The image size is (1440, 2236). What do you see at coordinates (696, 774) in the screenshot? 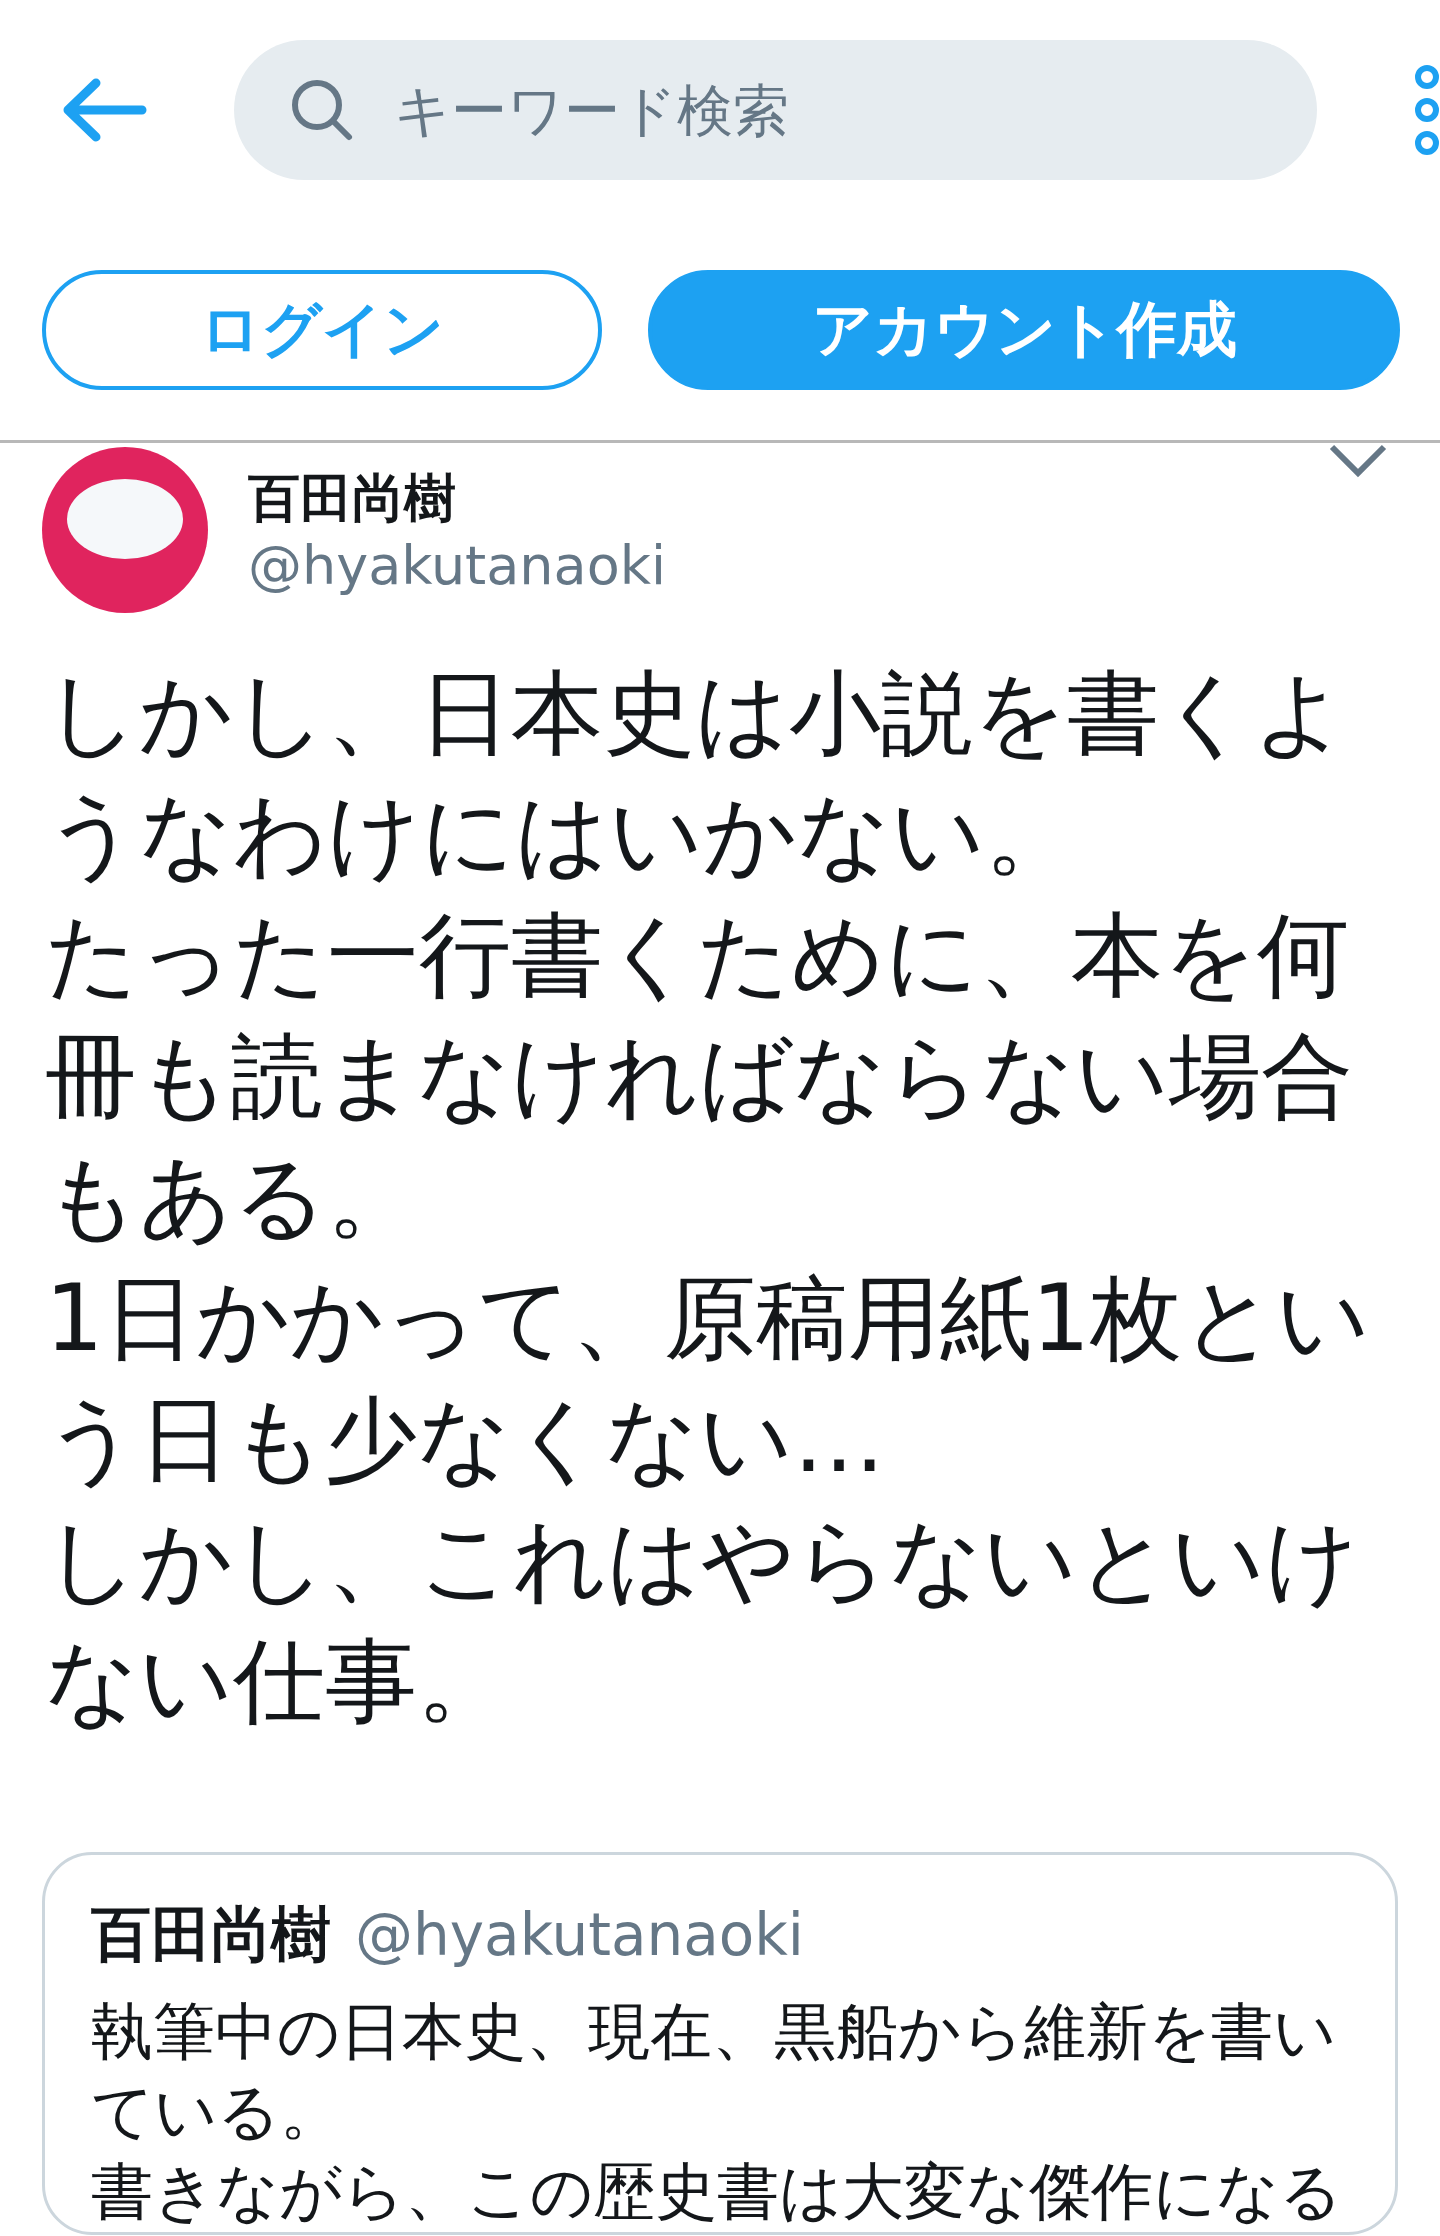
I see `tweet-text: しかし、日本史は小説を書くようなわけにはいかない。` at bounding box center [696, 774].